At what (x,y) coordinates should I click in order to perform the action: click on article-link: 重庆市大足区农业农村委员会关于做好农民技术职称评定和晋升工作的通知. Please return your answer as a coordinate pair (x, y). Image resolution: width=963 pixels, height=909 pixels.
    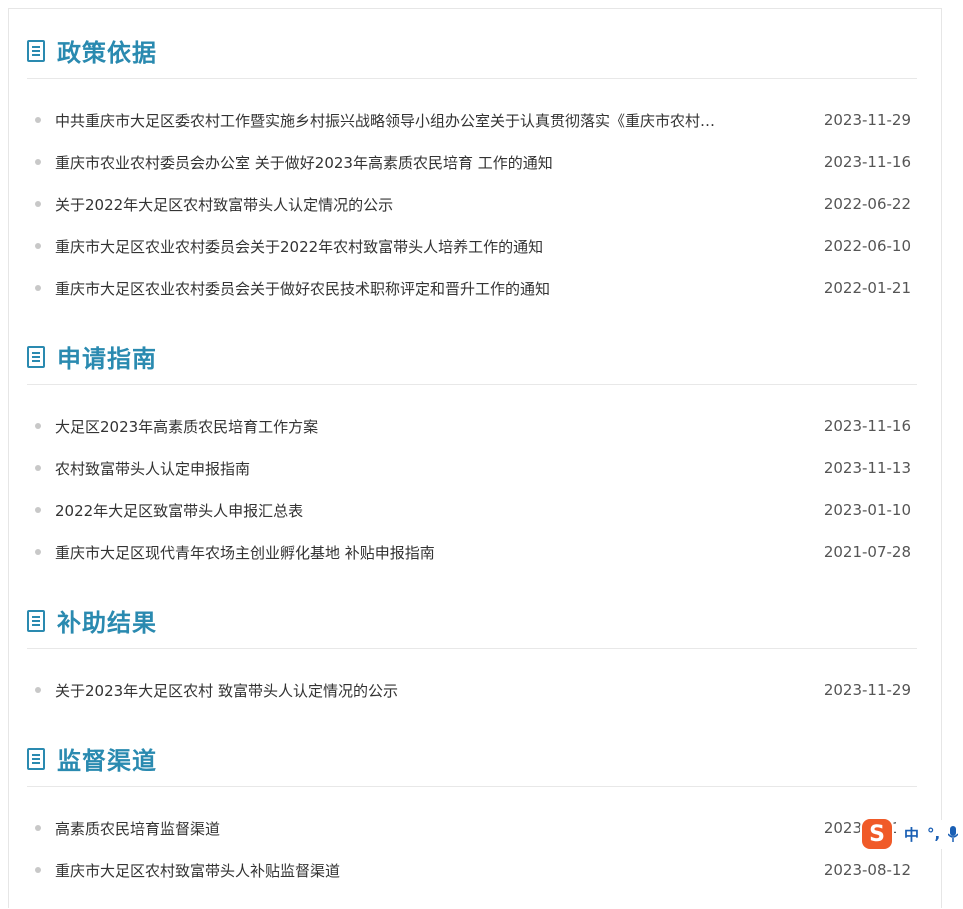
    Looking at the image, I should click on (407, 288).